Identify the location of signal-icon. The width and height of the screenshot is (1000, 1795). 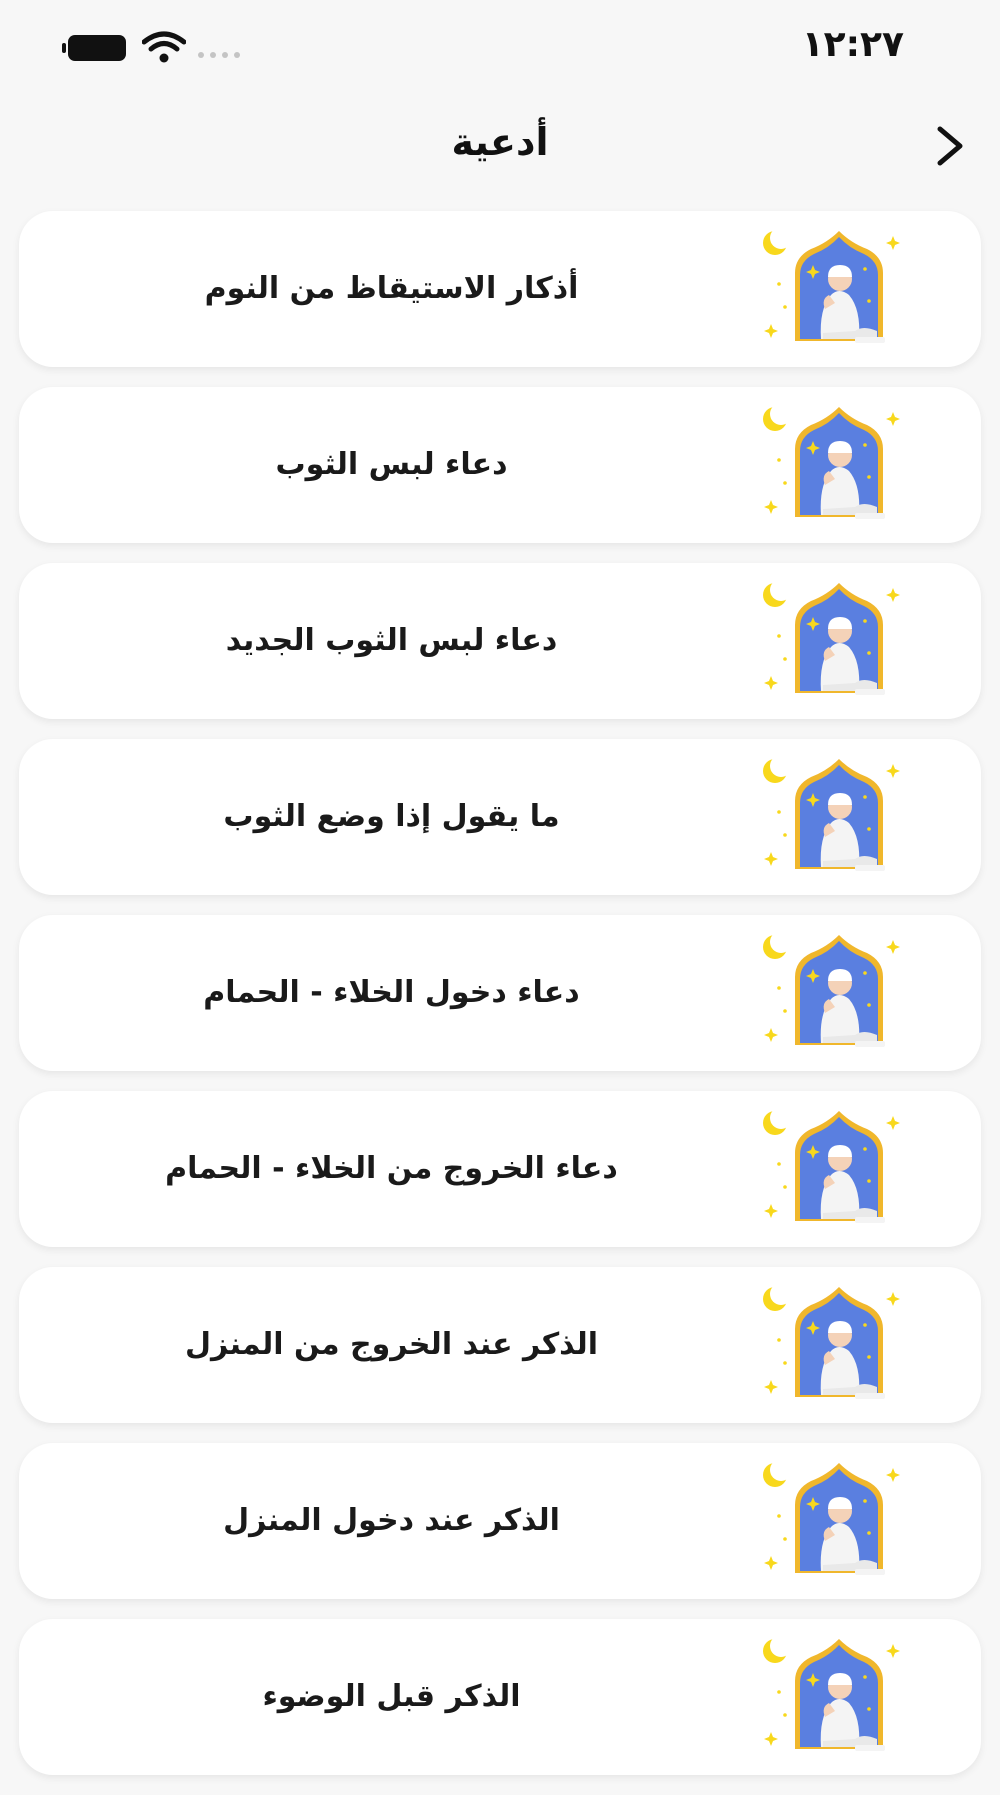
(219, 55).